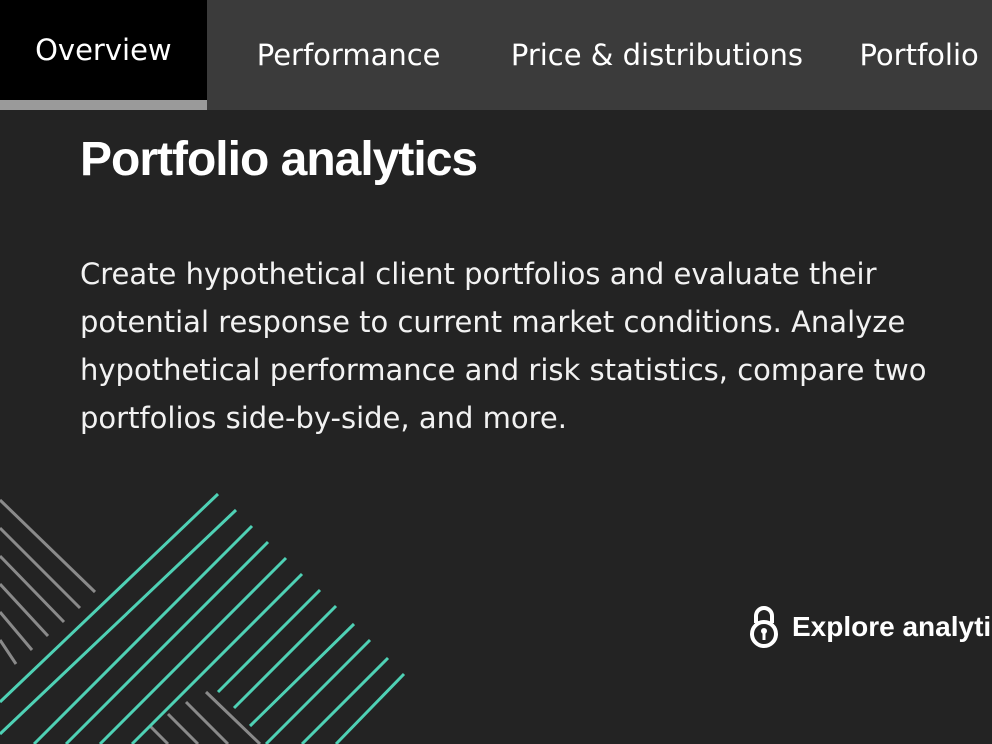  Describe the element at coordinates (103, 50) in the screenshot. I see `tab-label: Overview` at that location.